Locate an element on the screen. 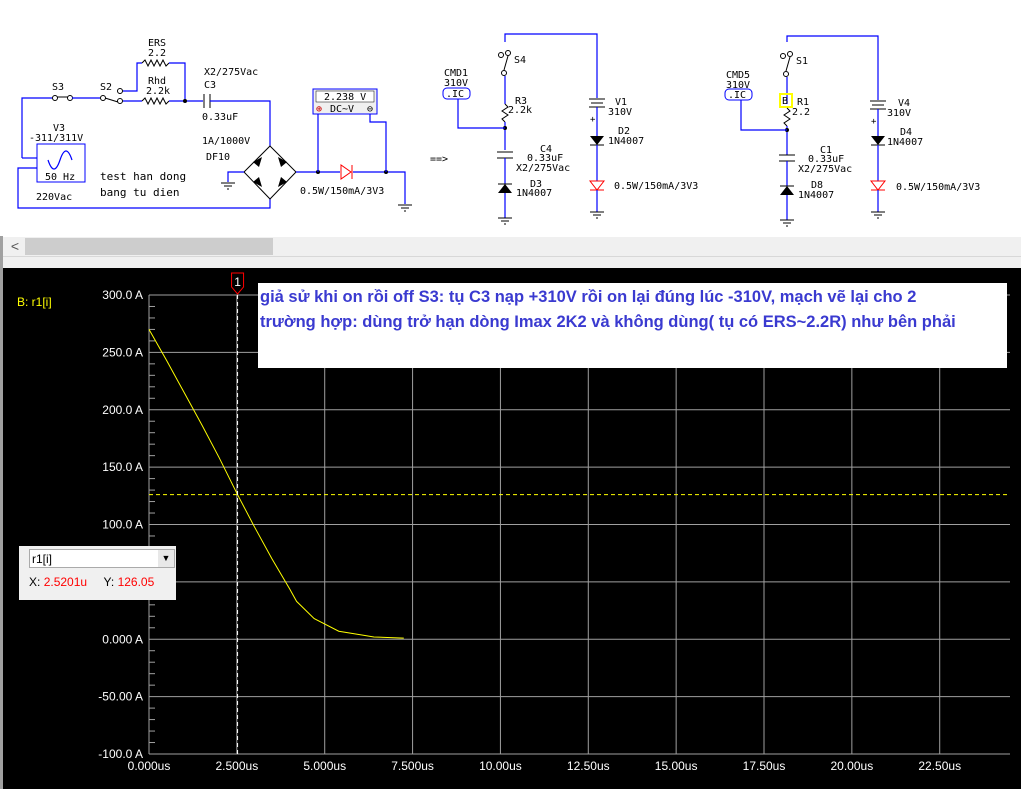 This screenshot has height=789, width=1021. schematic-label: bang tu dien is located at coordinates (139, 192).